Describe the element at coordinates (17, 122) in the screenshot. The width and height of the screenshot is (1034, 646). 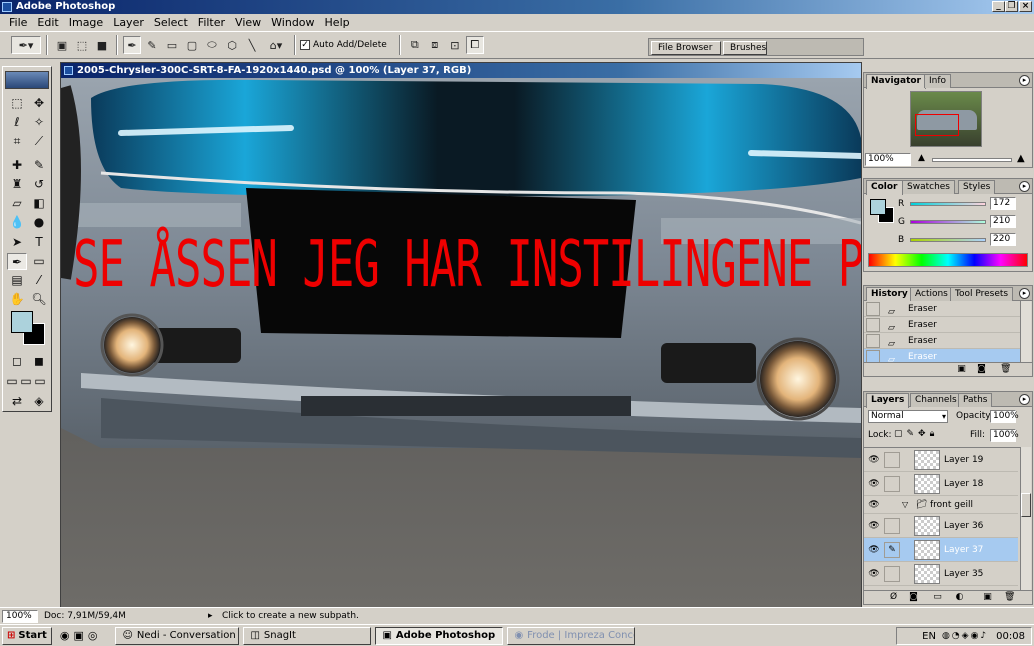
I see `lasso-tool-icon: ℓ` at that location.